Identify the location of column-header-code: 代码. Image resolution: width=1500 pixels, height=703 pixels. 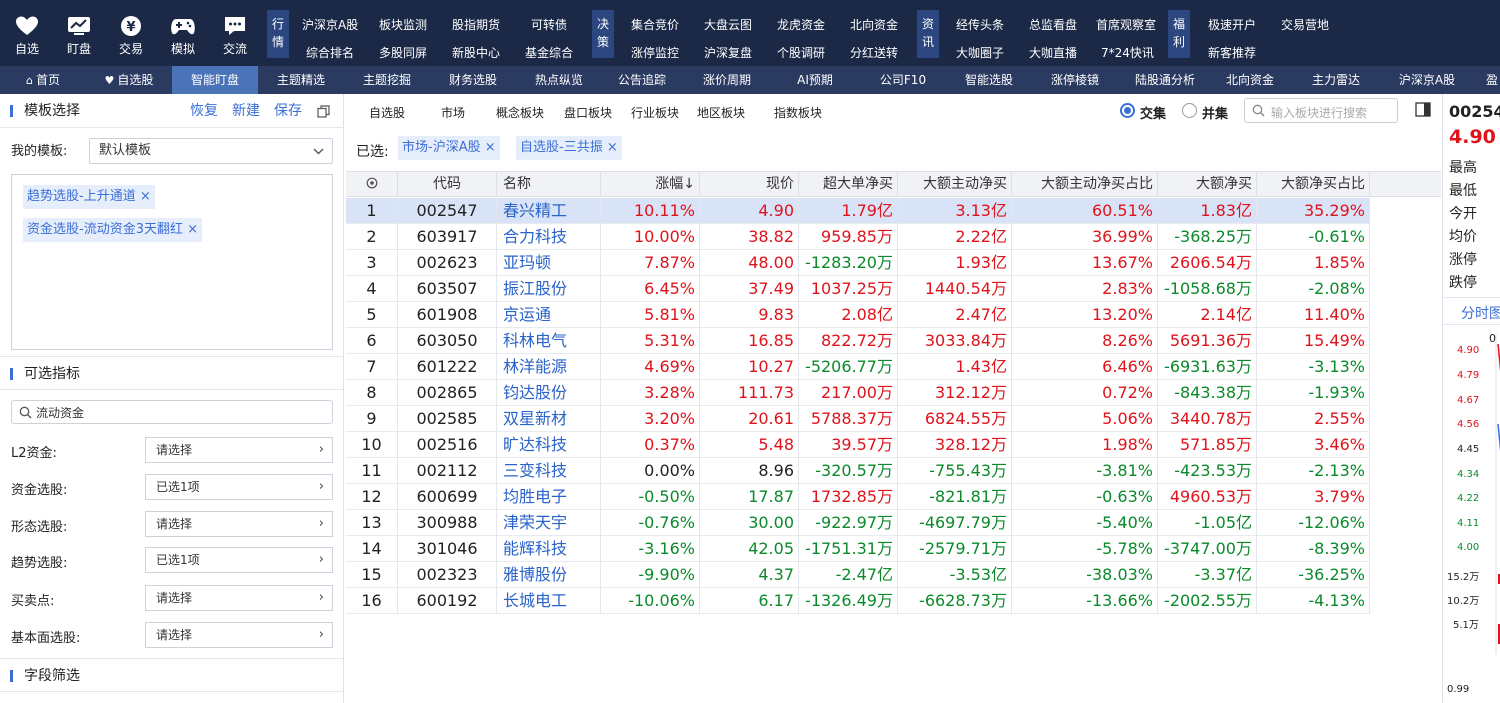
(447, 184).